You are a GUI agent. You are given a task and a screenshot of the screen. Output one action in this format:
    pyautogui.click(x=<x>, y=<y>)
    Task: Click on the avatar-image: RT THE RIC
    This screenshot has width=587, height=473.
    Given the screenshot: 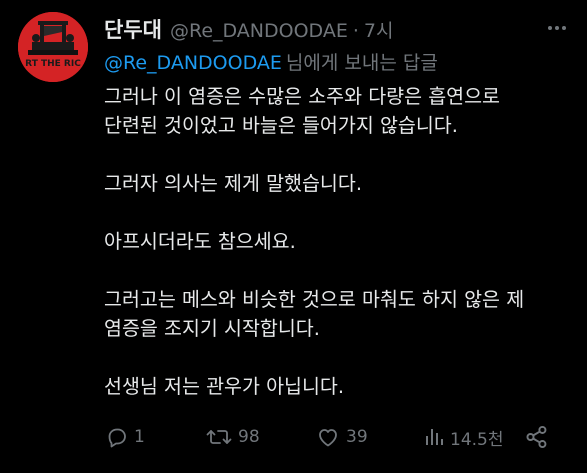 What is the action you would take?
    pyautogui.click(x=53, y=47)
    